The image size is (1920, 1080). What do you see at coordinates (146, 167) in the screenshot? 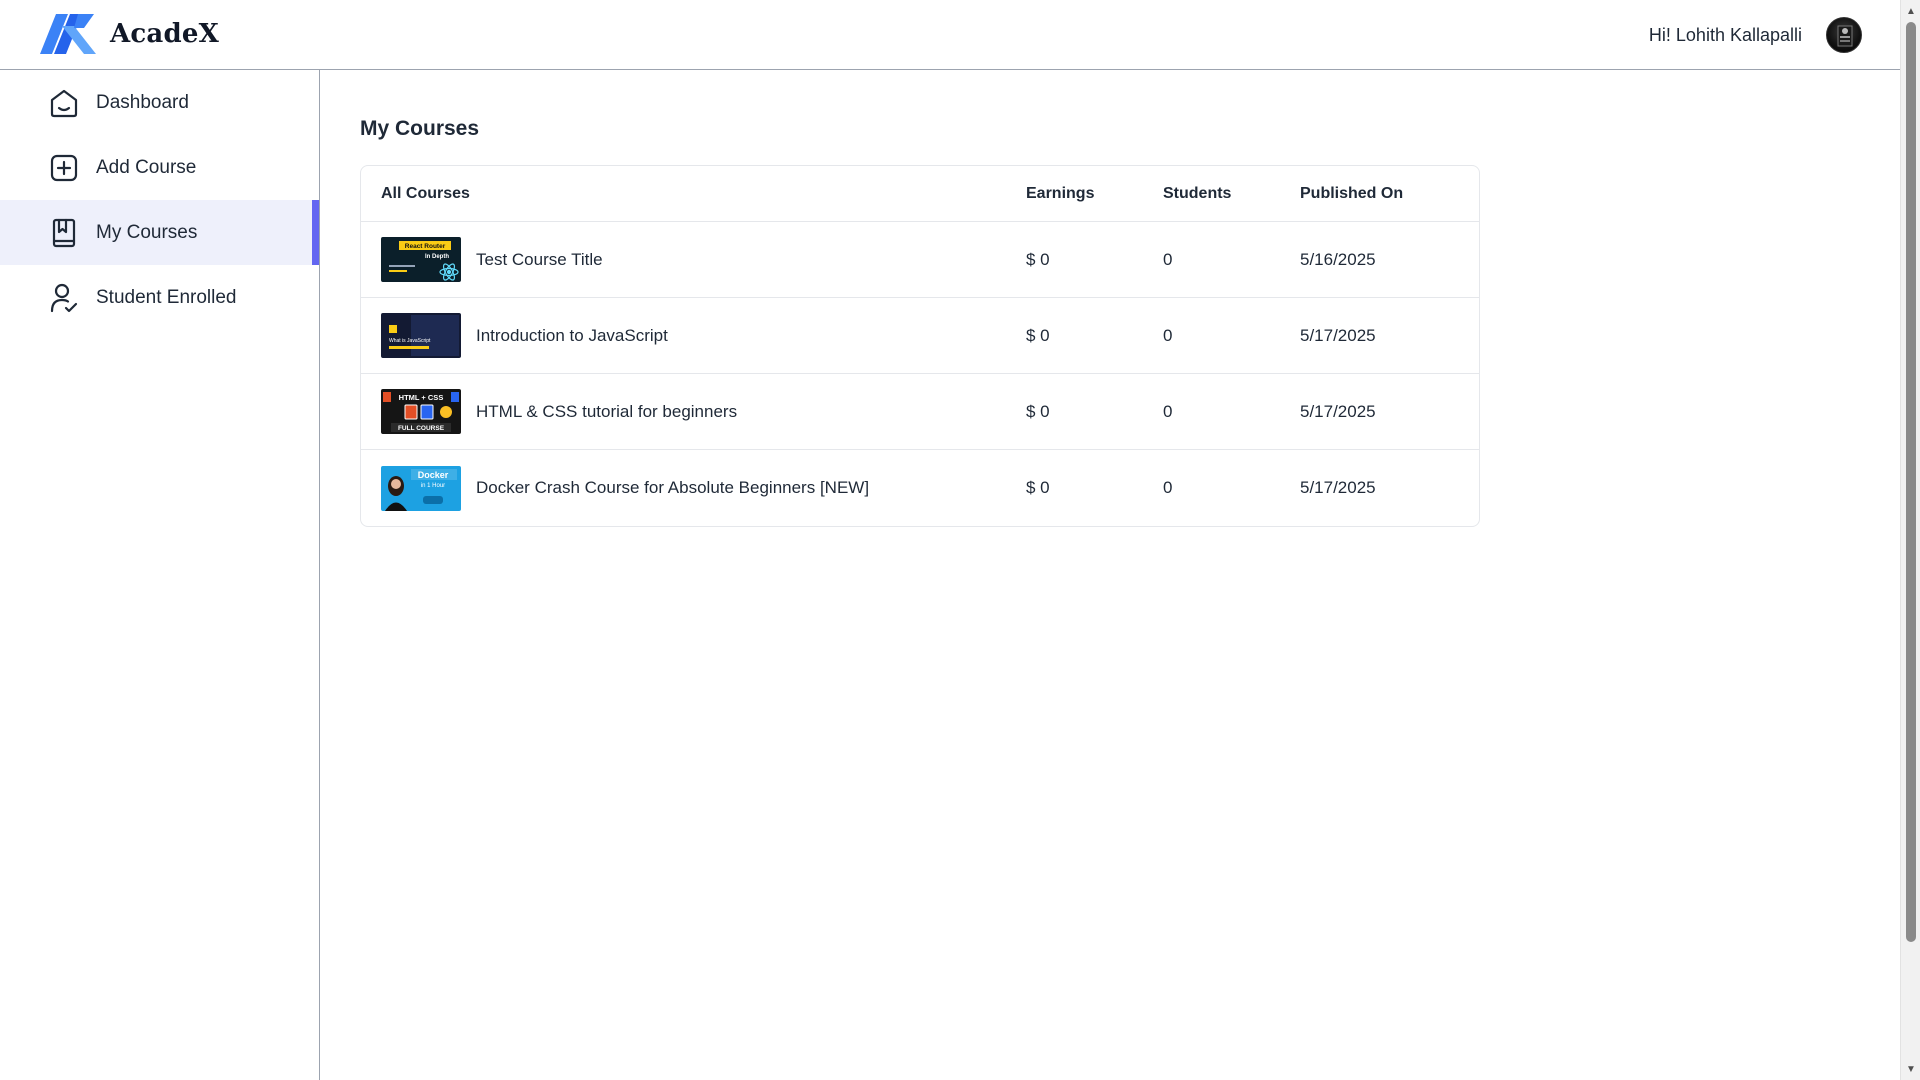
I see `sidebar-item-label: Add Course` at bounding box center [146, 167].